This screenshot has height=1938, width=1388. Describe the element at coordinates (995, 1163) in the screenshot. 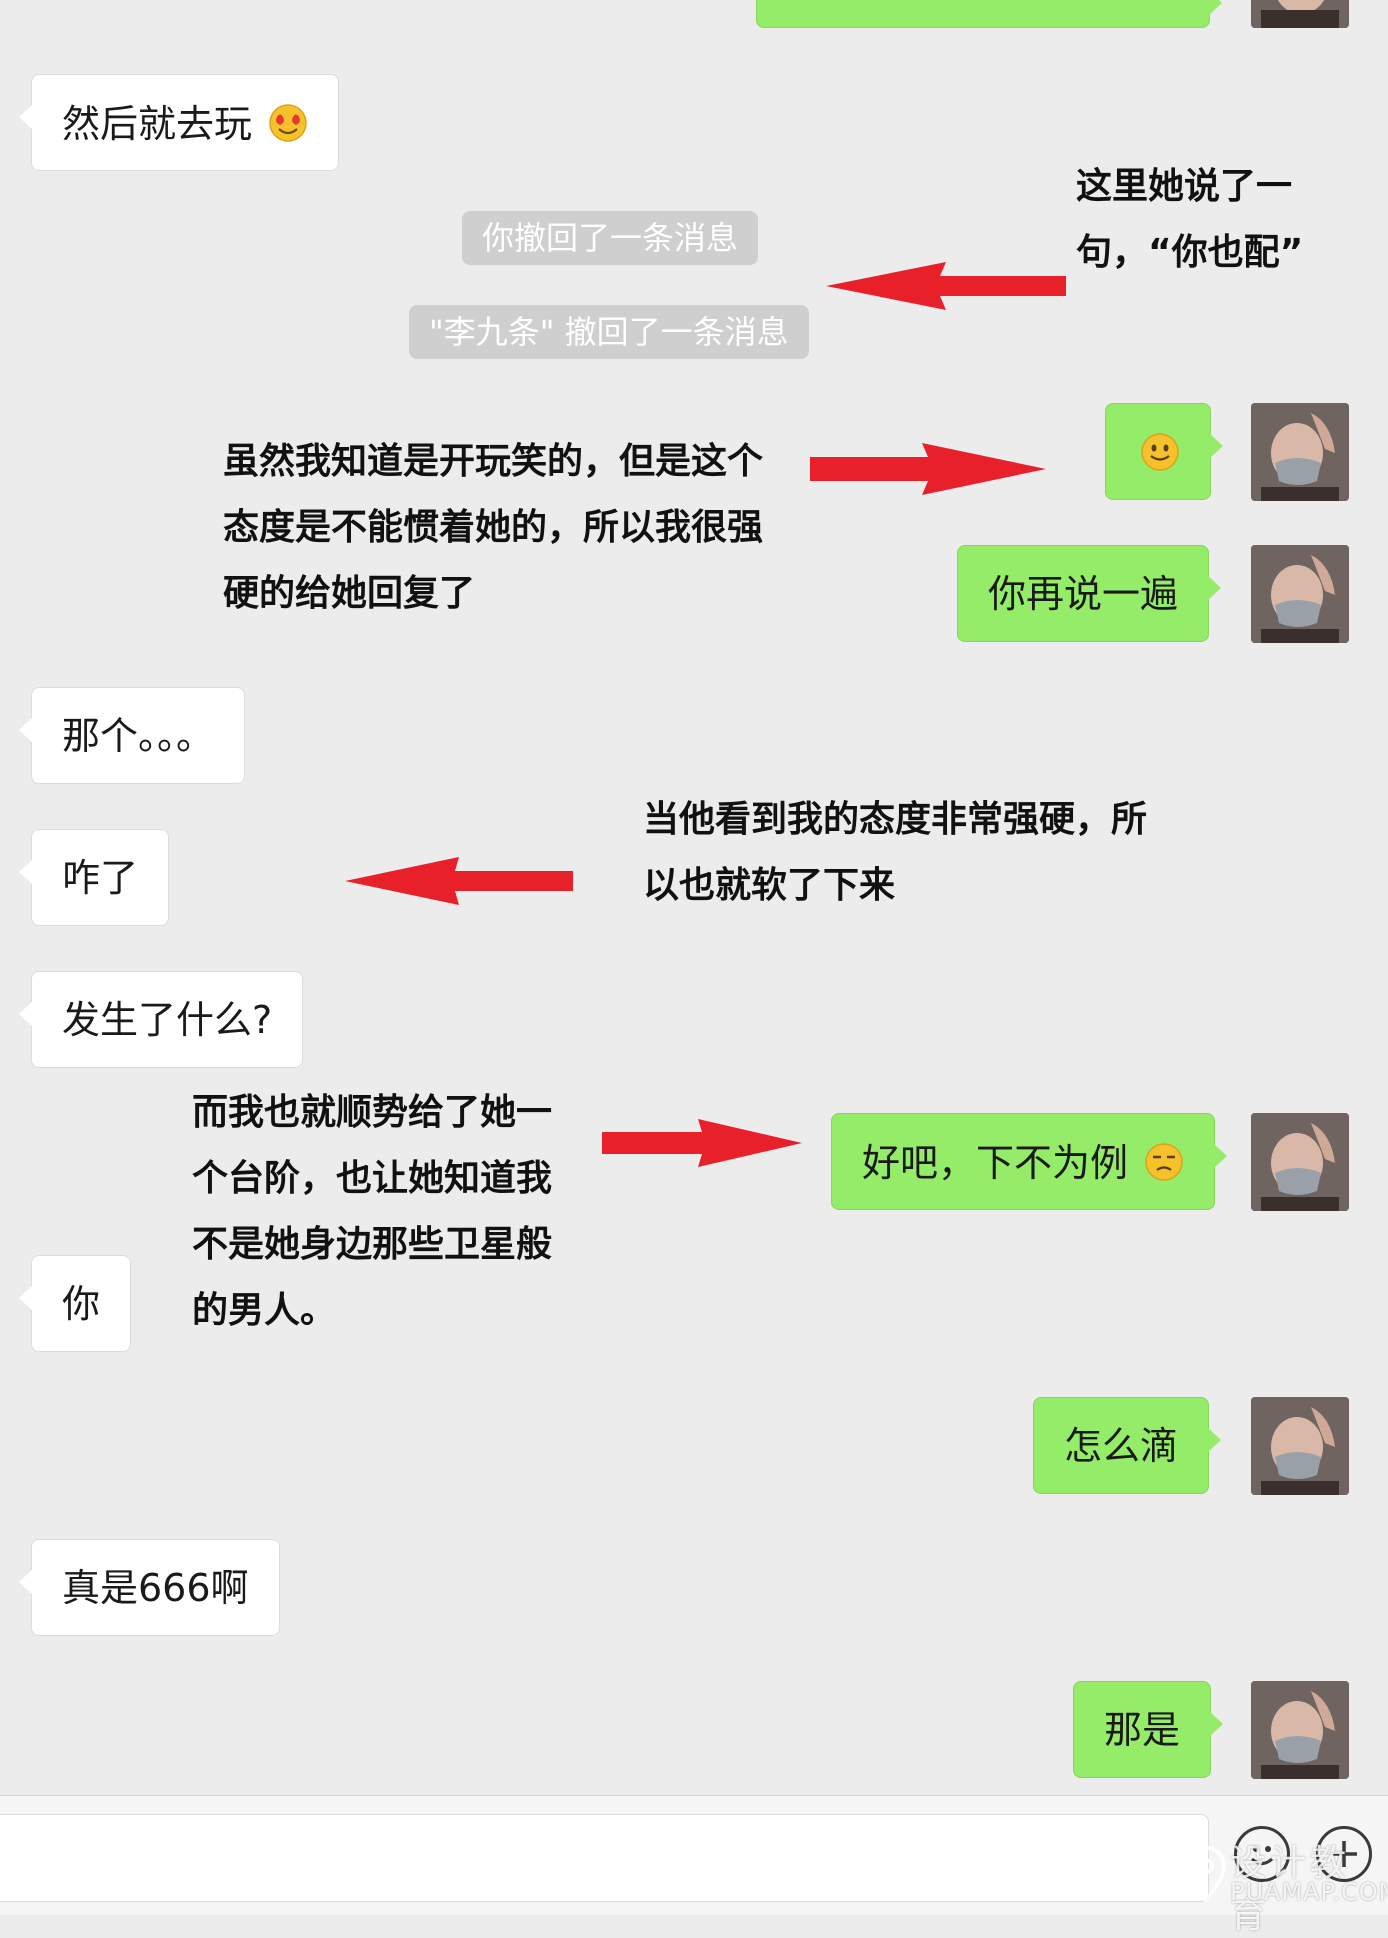

I see `message-text: 好吧，下不为例` at that location.